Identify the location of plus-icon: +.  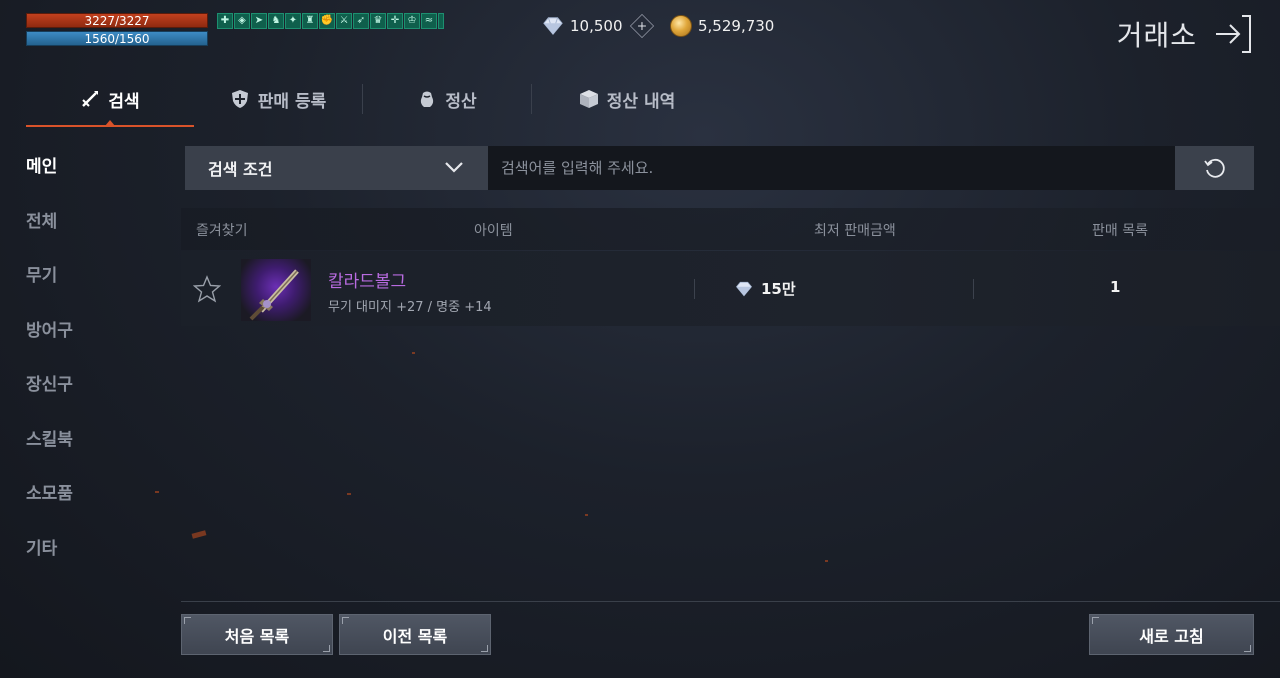
(641, 26).